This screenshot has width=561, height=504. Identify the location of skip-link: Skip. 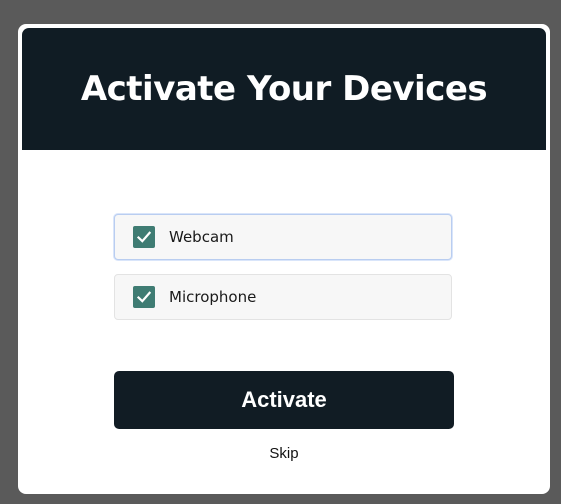
(284, 453).